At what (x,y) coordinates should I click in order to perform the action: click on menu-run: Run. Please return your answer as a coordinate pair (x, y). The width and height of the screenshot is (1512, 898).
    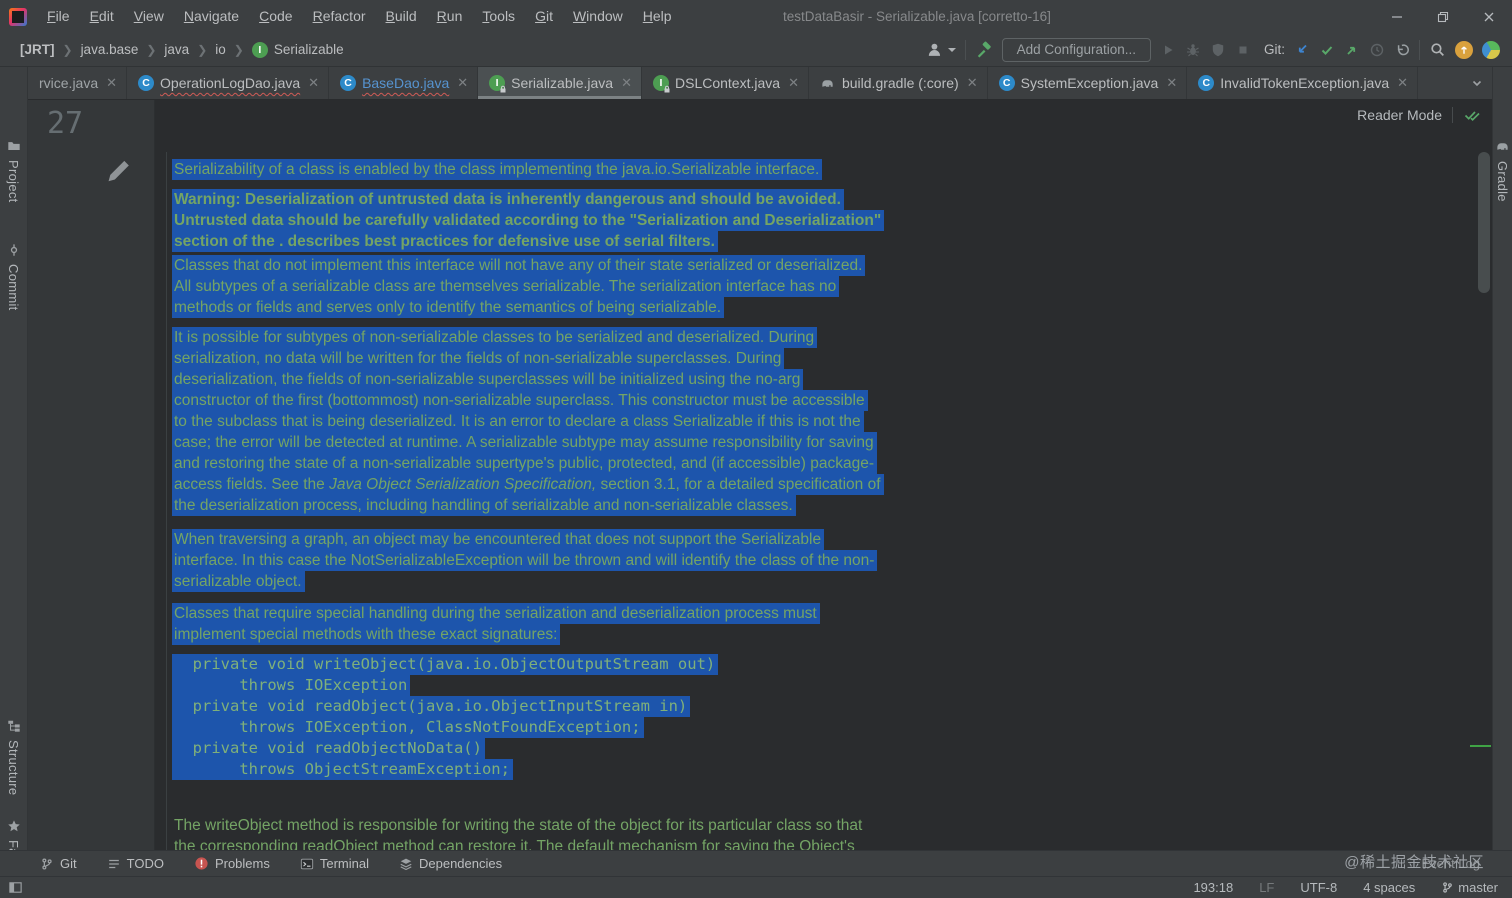
    Looking at the image, I should click on (450, 16).